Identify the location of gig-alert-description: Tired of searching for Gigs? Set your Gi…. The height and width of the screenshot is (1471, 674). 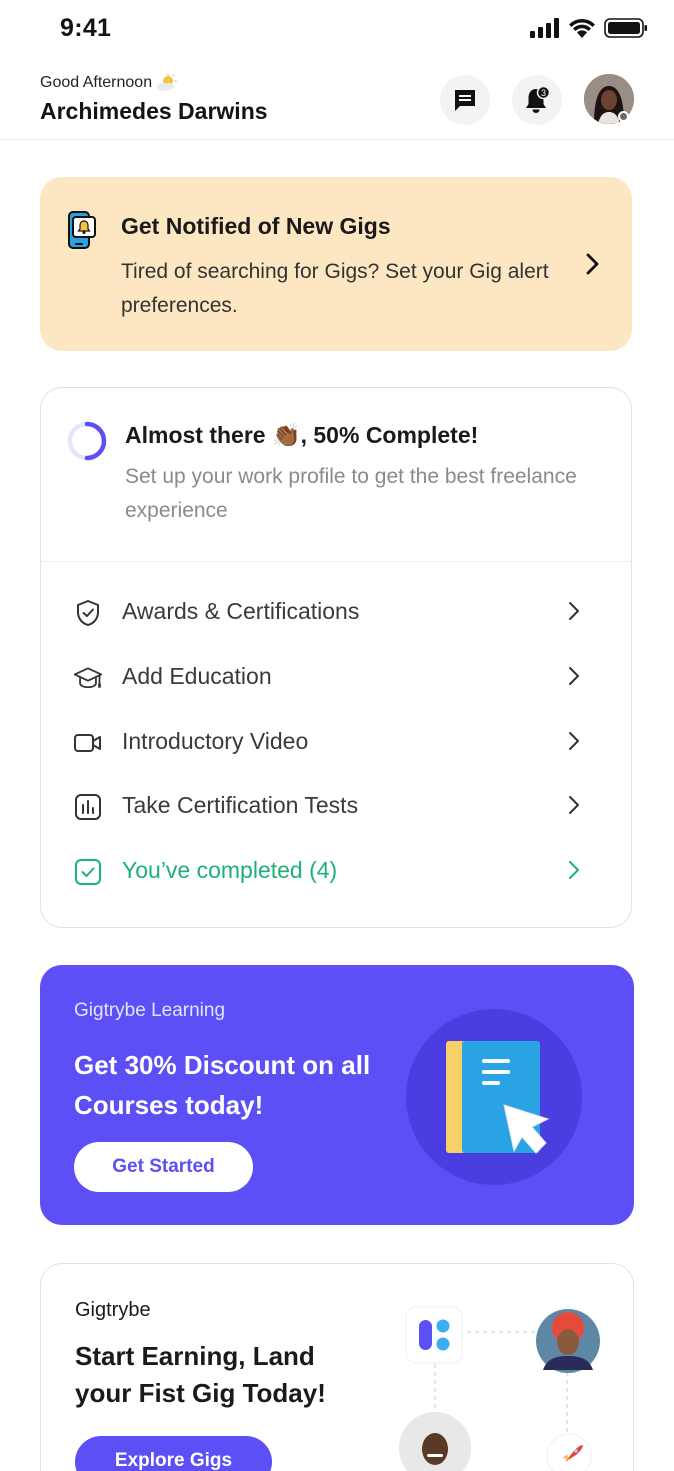
(335, 288).